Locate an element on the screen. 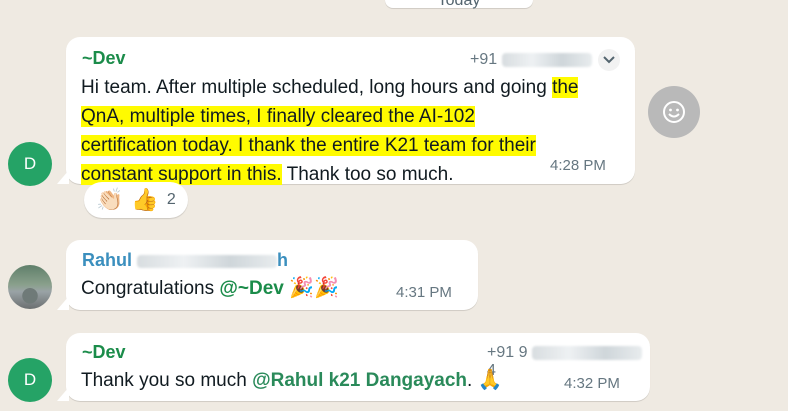  smiley-icon is located at coordinates (674, 112).